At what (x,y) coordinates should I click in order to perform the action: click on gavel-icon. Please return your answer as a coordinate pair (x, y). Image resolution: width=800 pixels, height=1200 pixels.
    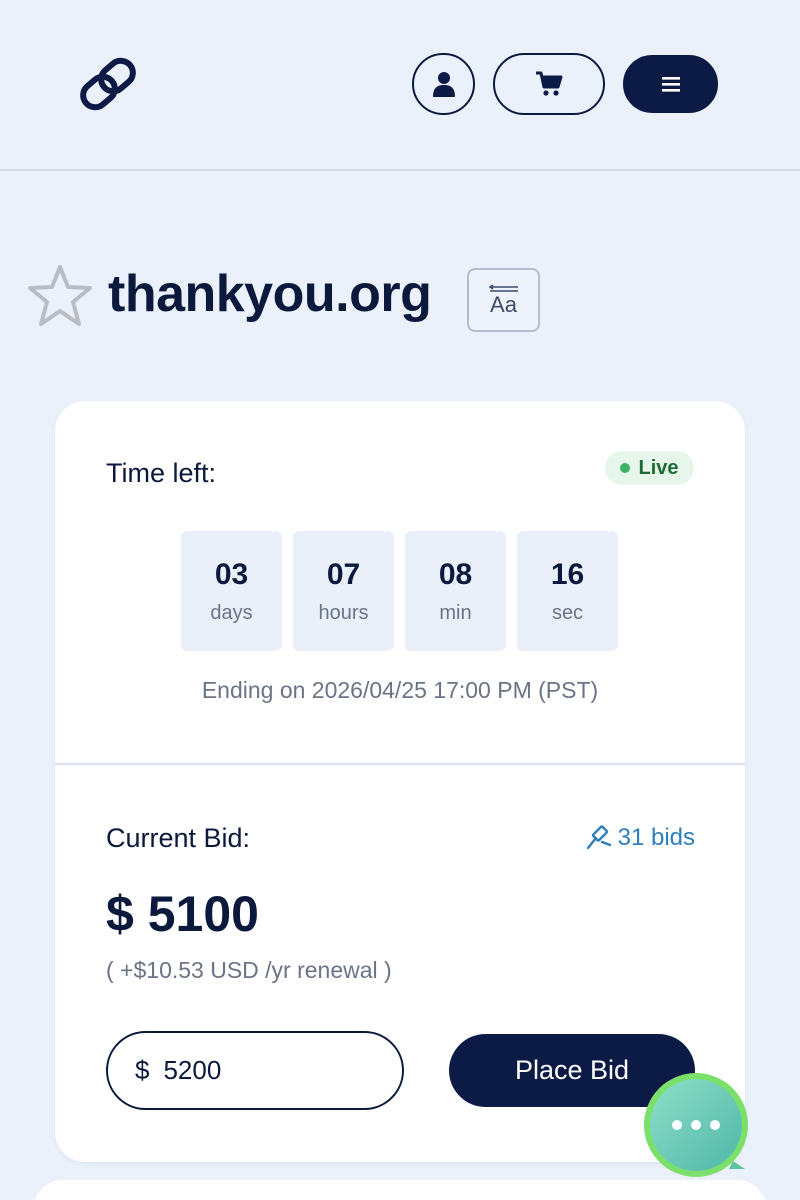
    Looking at the image, I should click on (598, 837).